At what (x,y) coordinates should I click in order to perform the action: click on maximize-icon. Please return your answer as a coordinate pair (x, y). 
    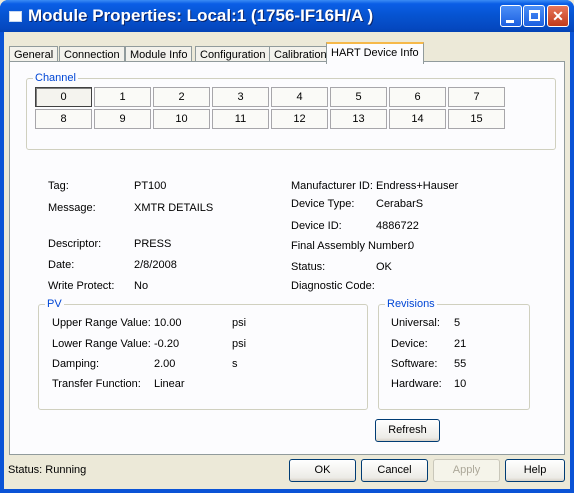
    Looking at the image, I should click on (534, 15).